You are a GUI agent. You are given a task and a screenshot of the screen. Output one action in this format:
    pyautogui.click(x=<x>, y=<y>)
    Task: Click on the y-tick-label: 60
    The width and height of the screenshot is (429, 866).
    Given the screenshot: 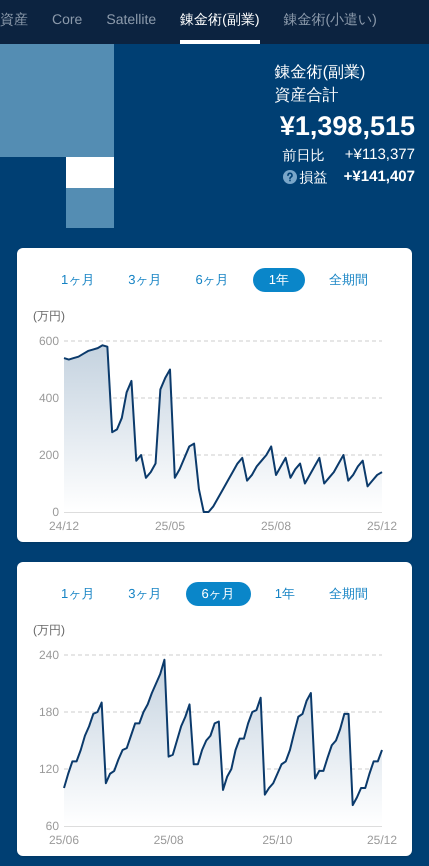 What is the action you would take?
    pyautogui.click(x=52, y=826)
    